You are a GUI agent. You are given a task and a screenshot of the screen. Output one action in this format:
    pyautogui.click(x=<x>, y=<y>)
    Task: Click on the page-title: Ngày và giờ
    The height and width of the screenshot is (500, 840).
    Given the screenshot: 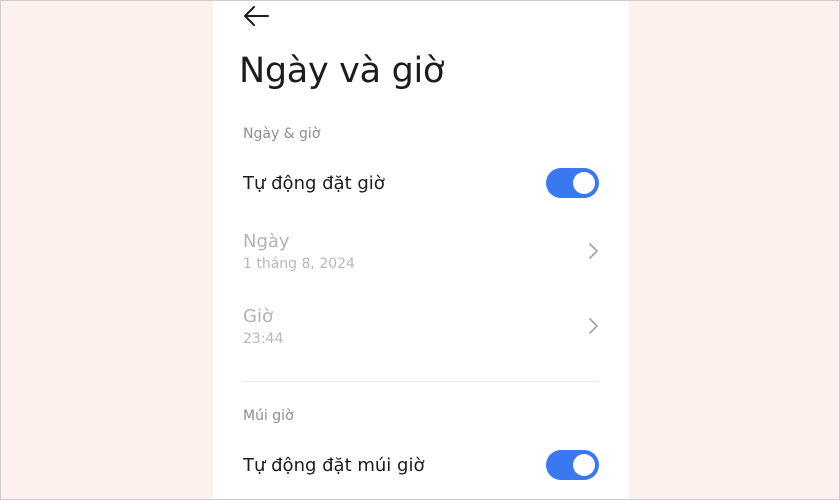 What is the action you would take?
    pyautogui.click(x=342, y=71)
    